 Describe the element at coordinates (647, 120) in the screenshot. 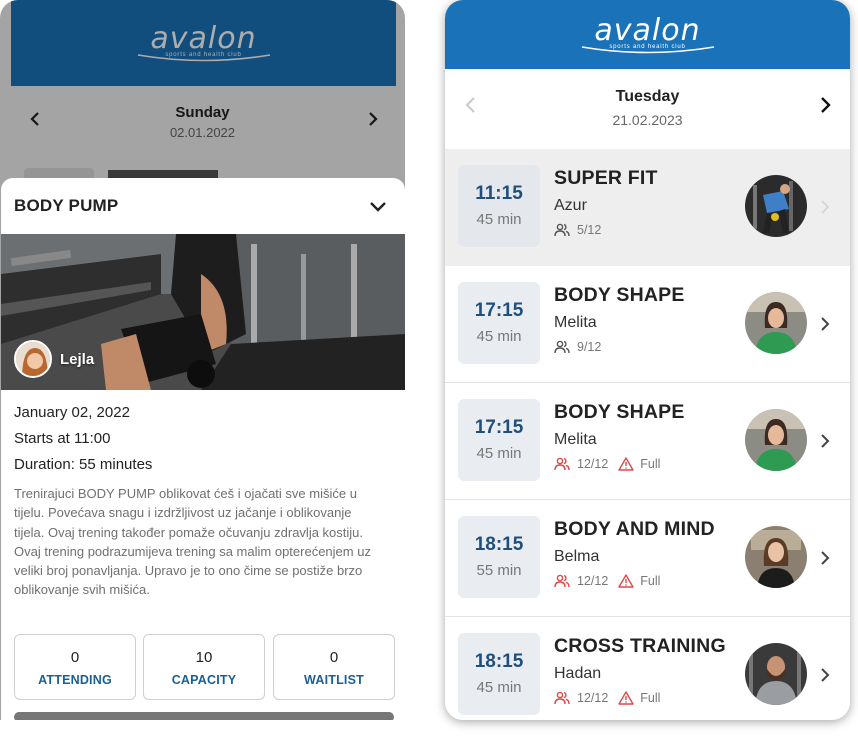

I see `day-date: 21.02.2023` at that location.